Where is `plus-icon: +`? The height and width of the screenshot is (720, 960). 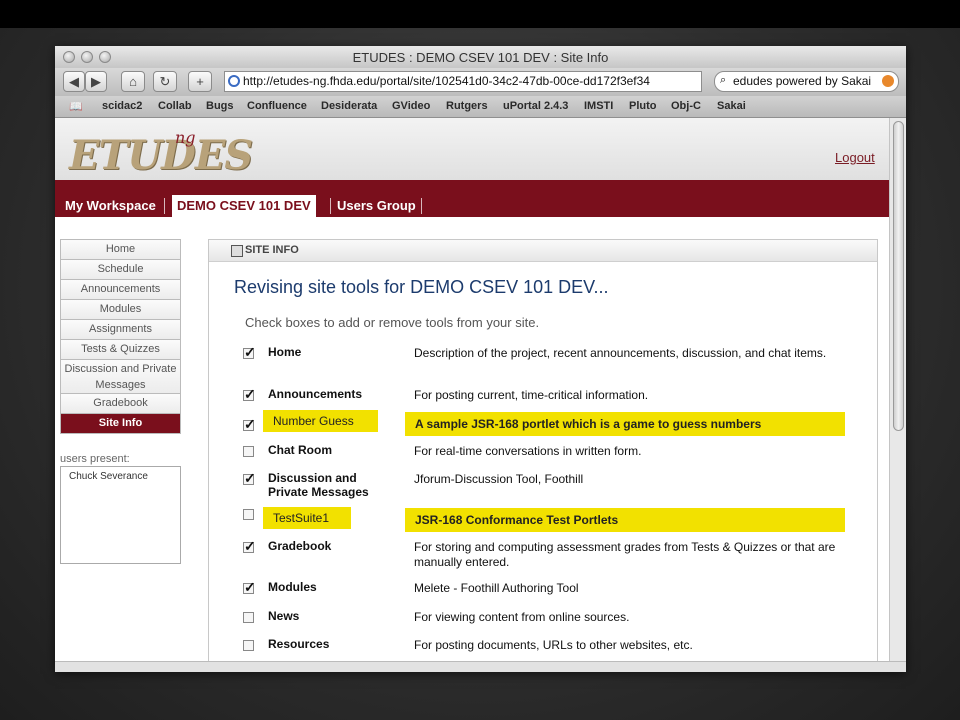 plus-icon: + is located at coordinates (200, 81).